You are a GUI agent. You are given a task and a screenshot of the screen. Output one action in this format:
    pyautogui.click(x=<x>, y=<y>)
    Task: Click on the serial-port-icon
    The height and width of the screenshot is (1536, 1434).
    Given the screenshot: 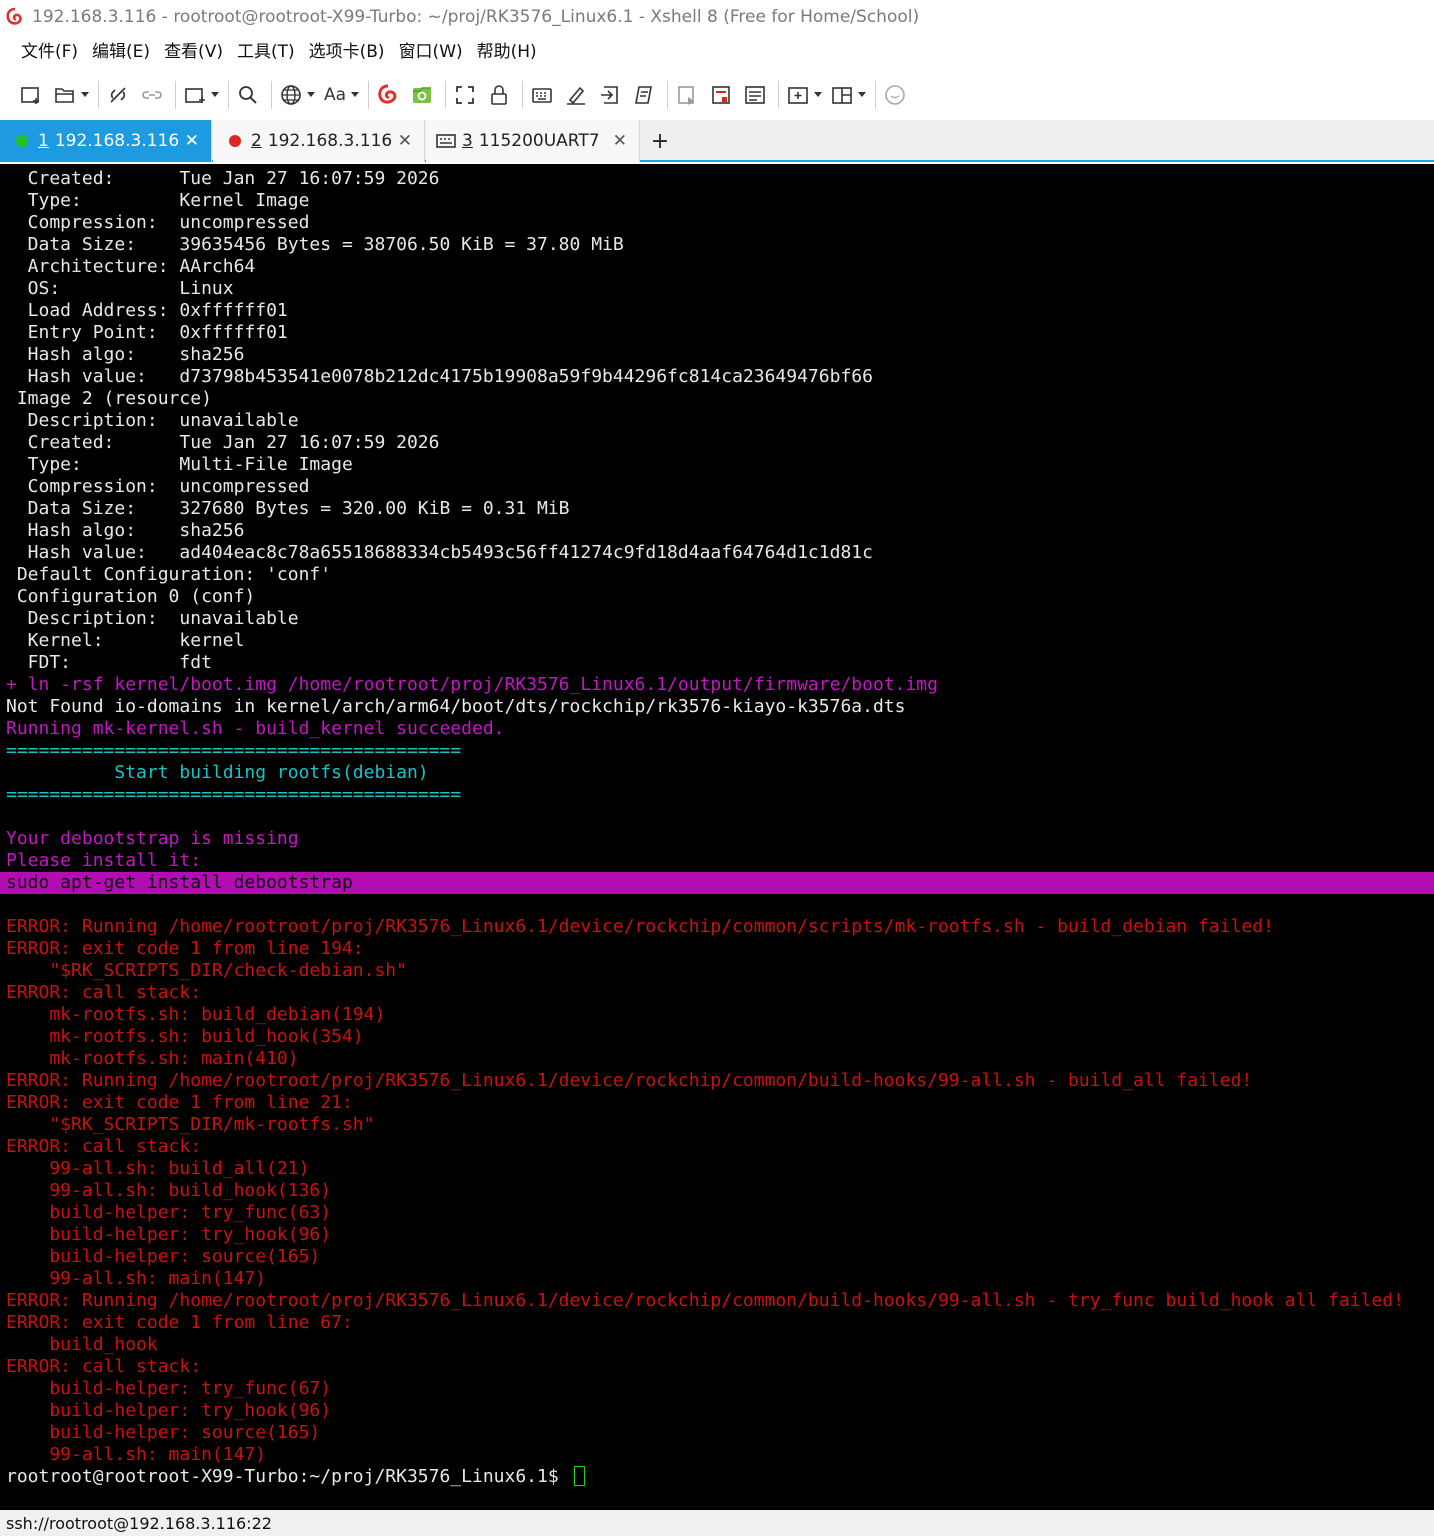 What is the action you would take?
    pyautogui.click(x=446, y=141)
    